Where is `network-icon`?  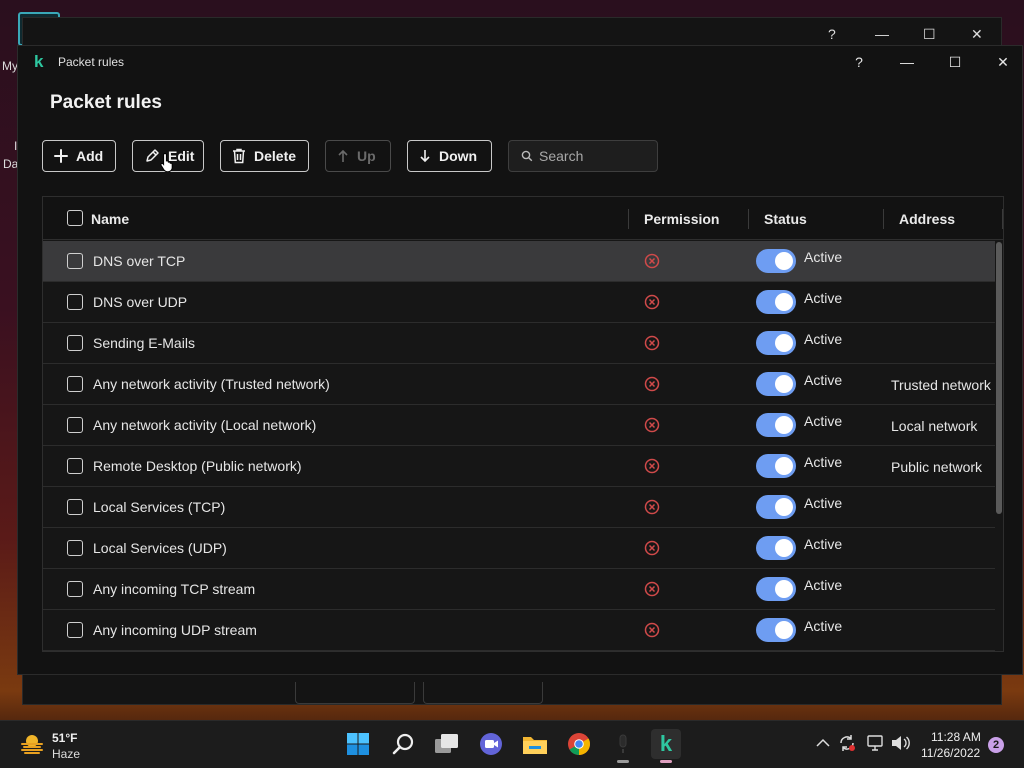
network-icon is located at coordinates (875, 744).